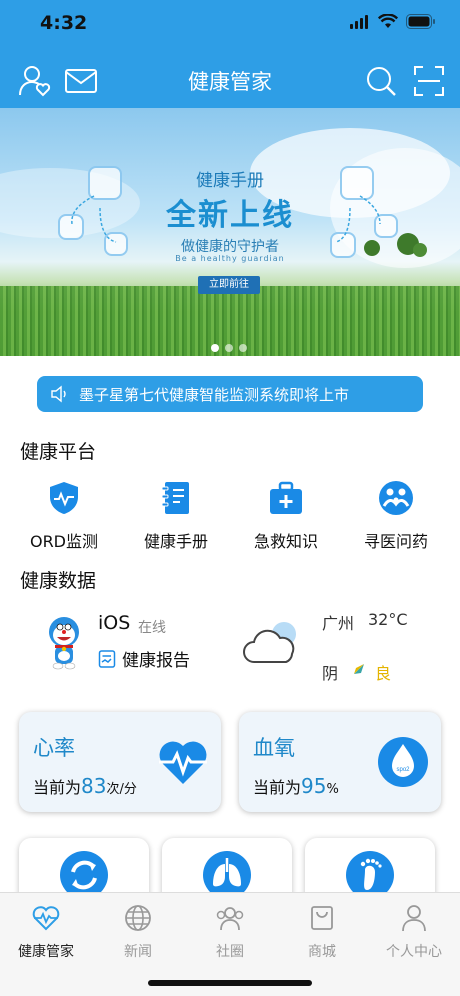 This screenshot has height=996, width=460. Describe the element at coordinates (388, 619) in the screenshot. I see `weather-temperature: 32°C` at that location.